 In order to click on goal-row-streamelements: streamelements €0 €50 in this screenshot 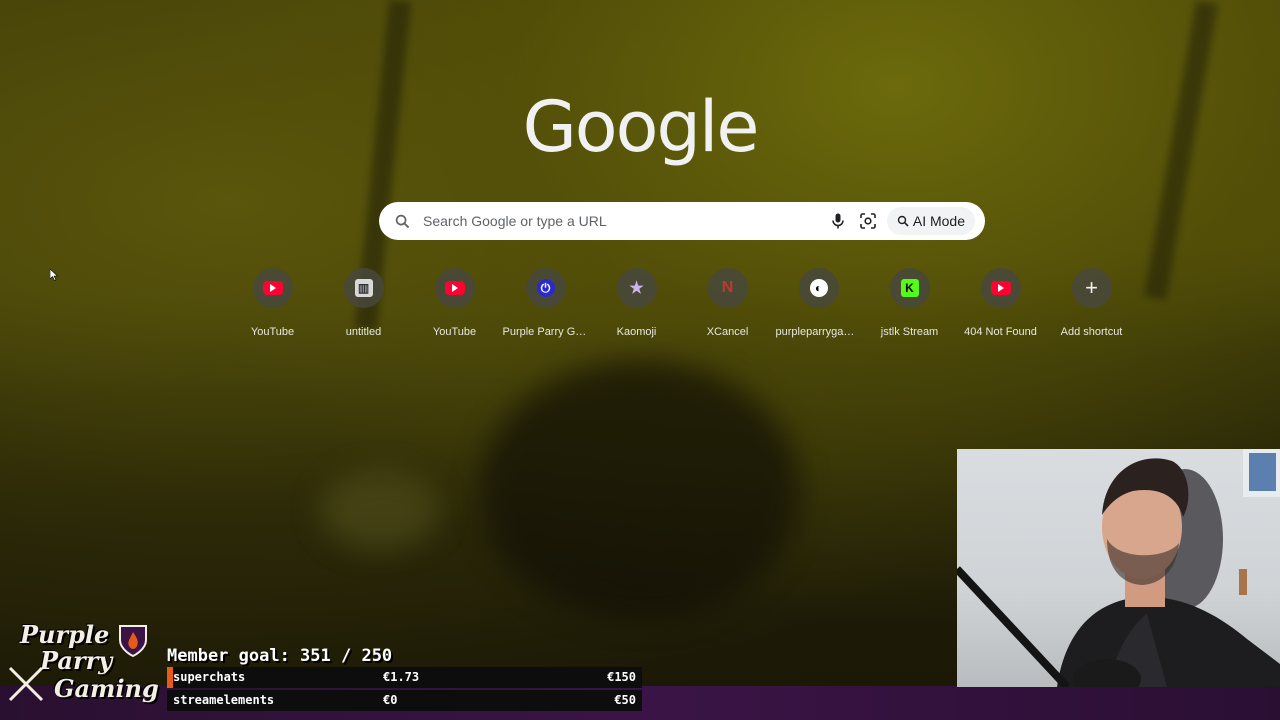, I will do `click(404, 700)`.